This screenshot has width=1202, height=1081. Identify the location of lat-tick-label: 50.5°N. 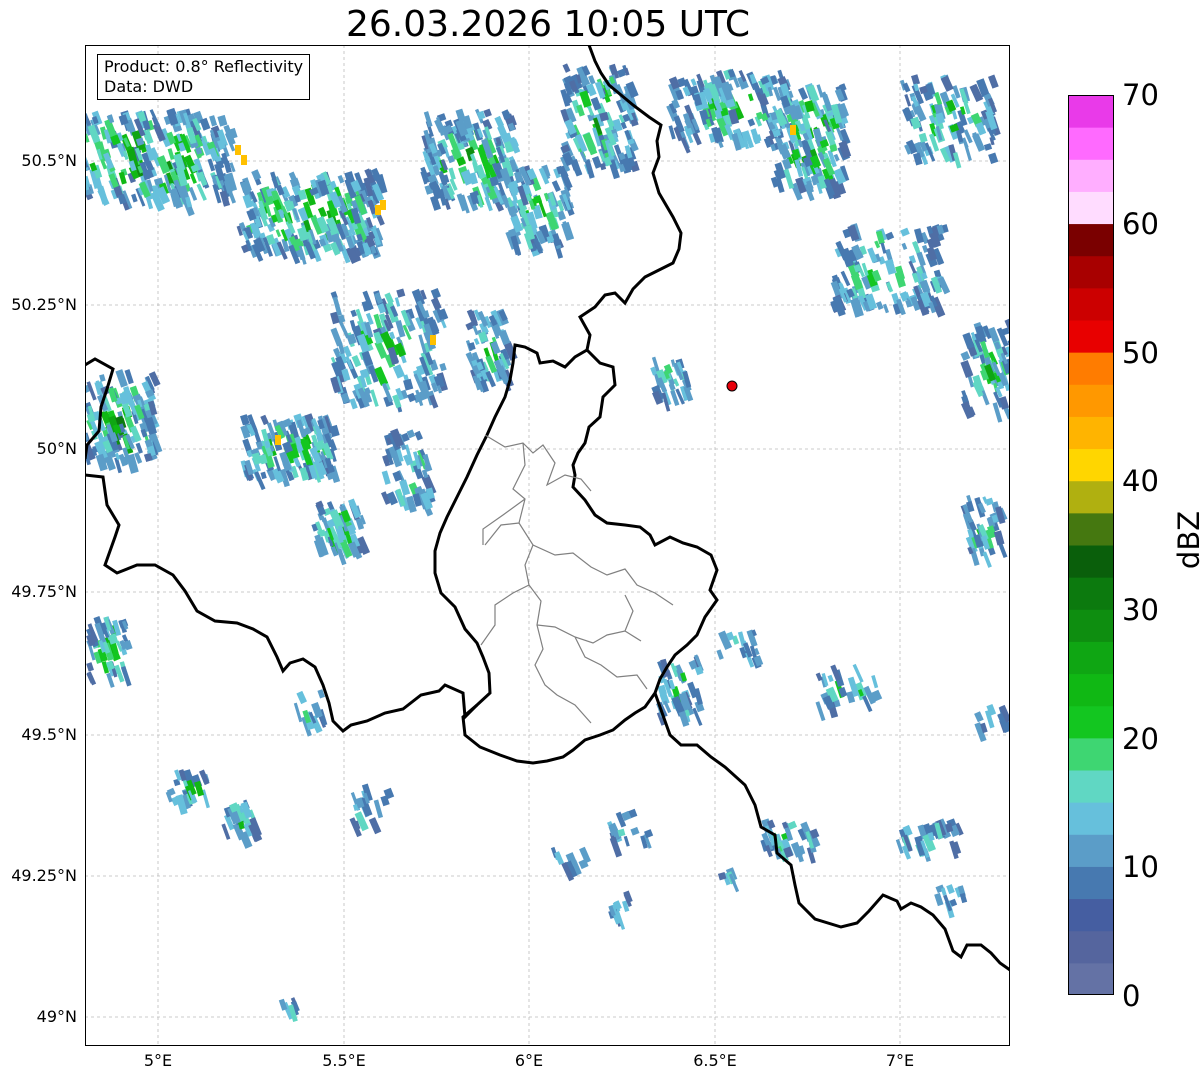
(49, 160).